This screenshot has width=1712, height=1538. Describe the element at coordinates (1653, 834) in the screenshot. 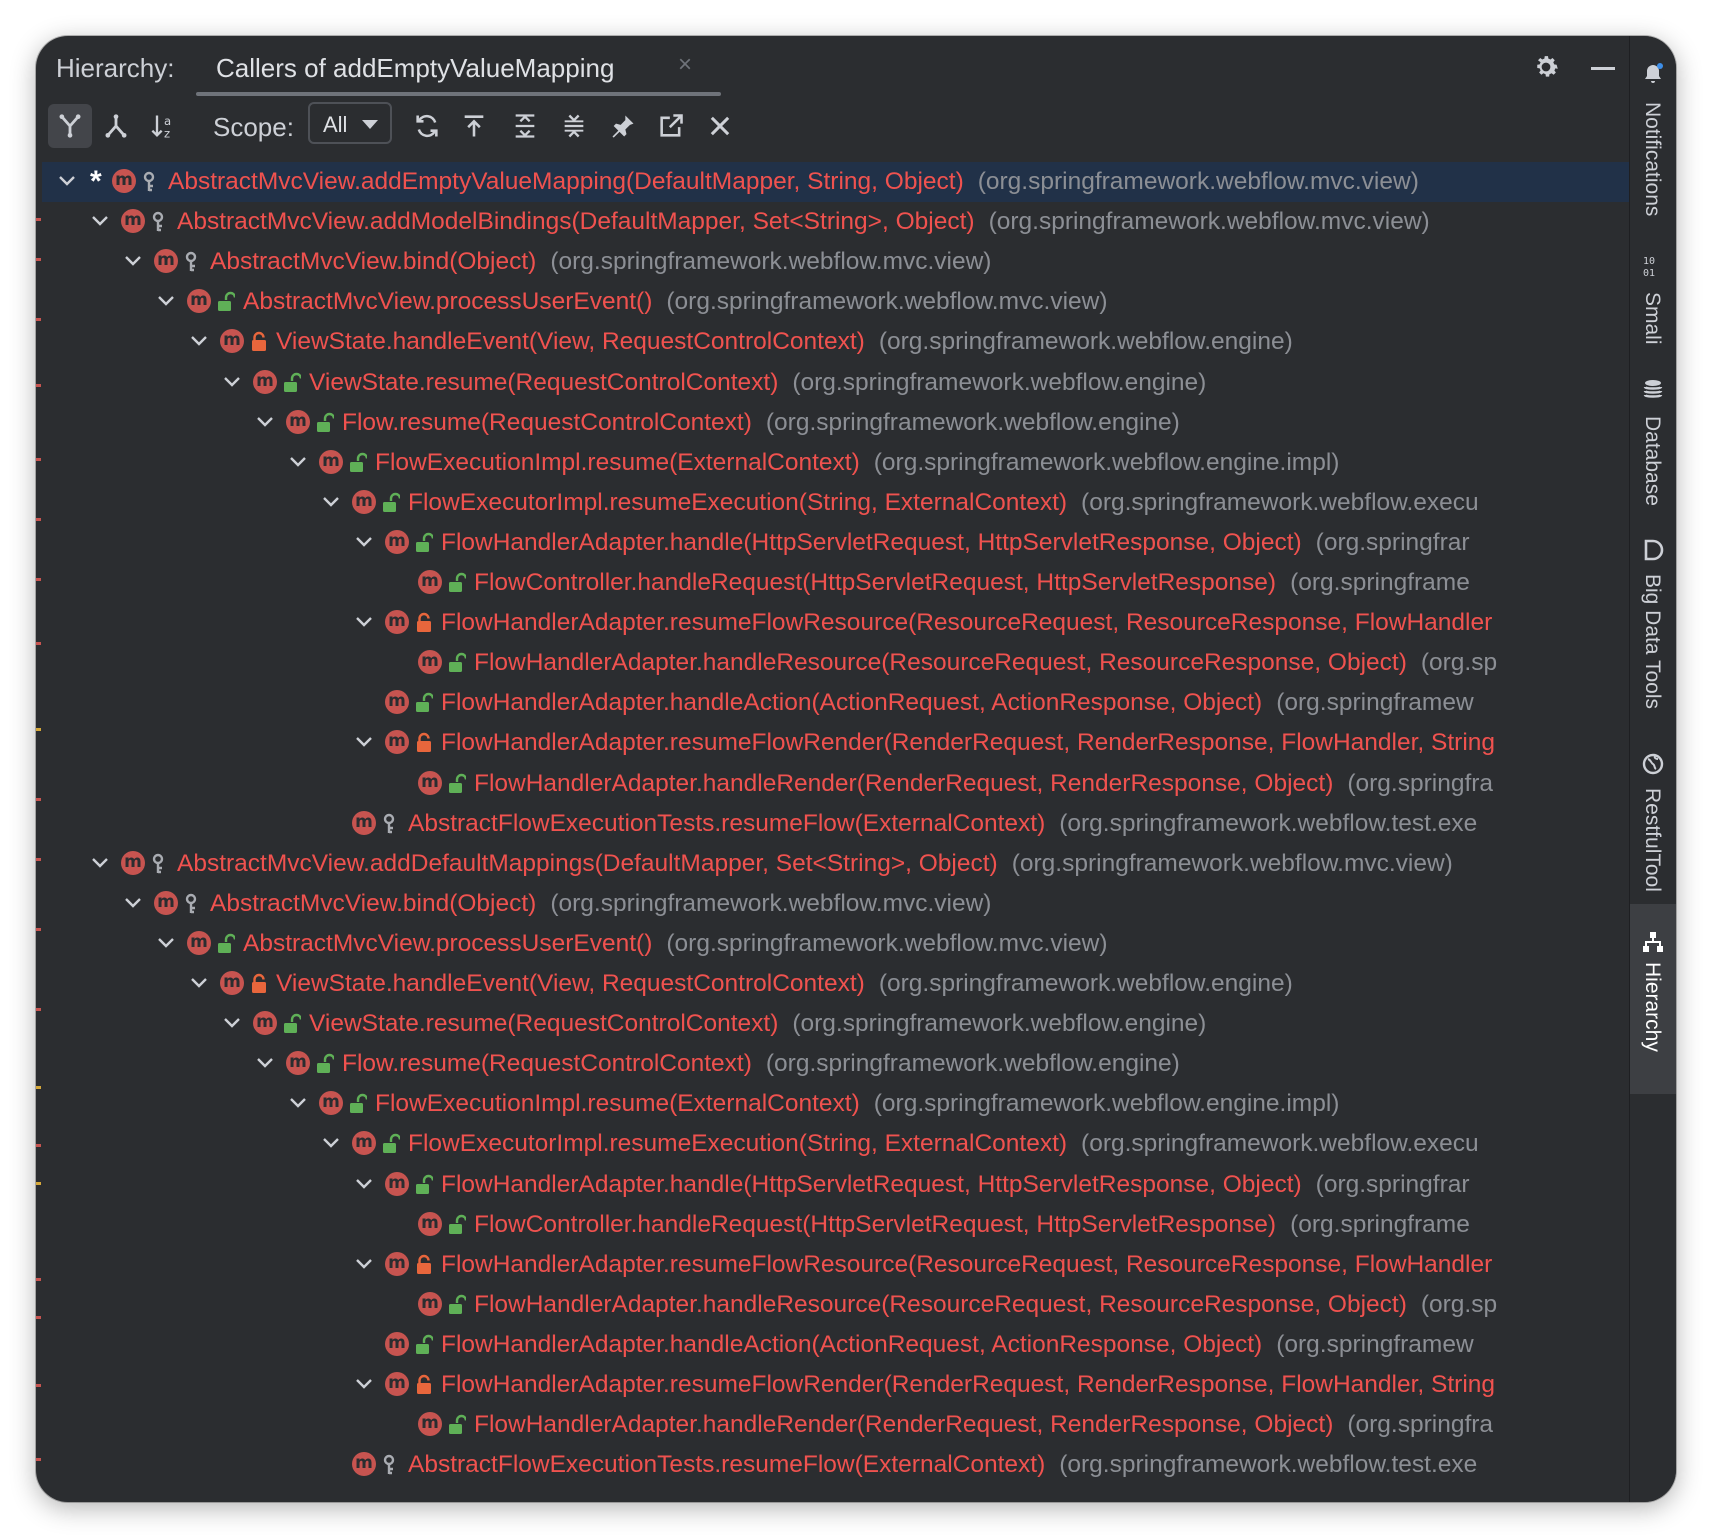

I see `sidebar-item-restfultool: RestfulTool` at that location.